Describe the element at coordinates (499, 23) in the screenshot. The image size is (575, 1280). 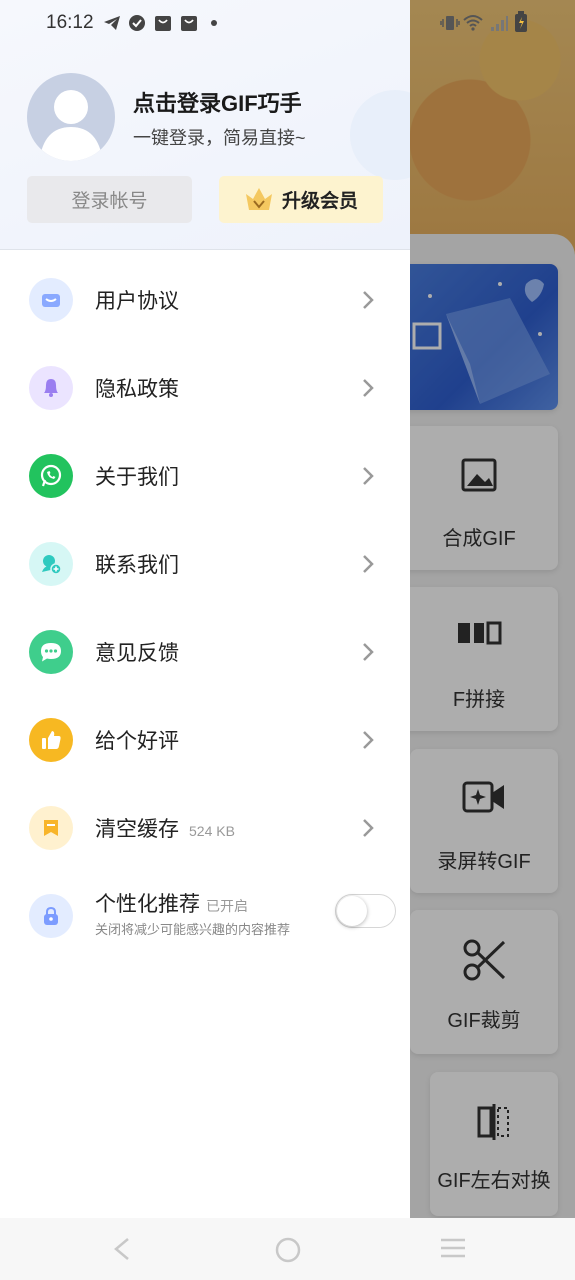
I see `signal-icon` at that location.